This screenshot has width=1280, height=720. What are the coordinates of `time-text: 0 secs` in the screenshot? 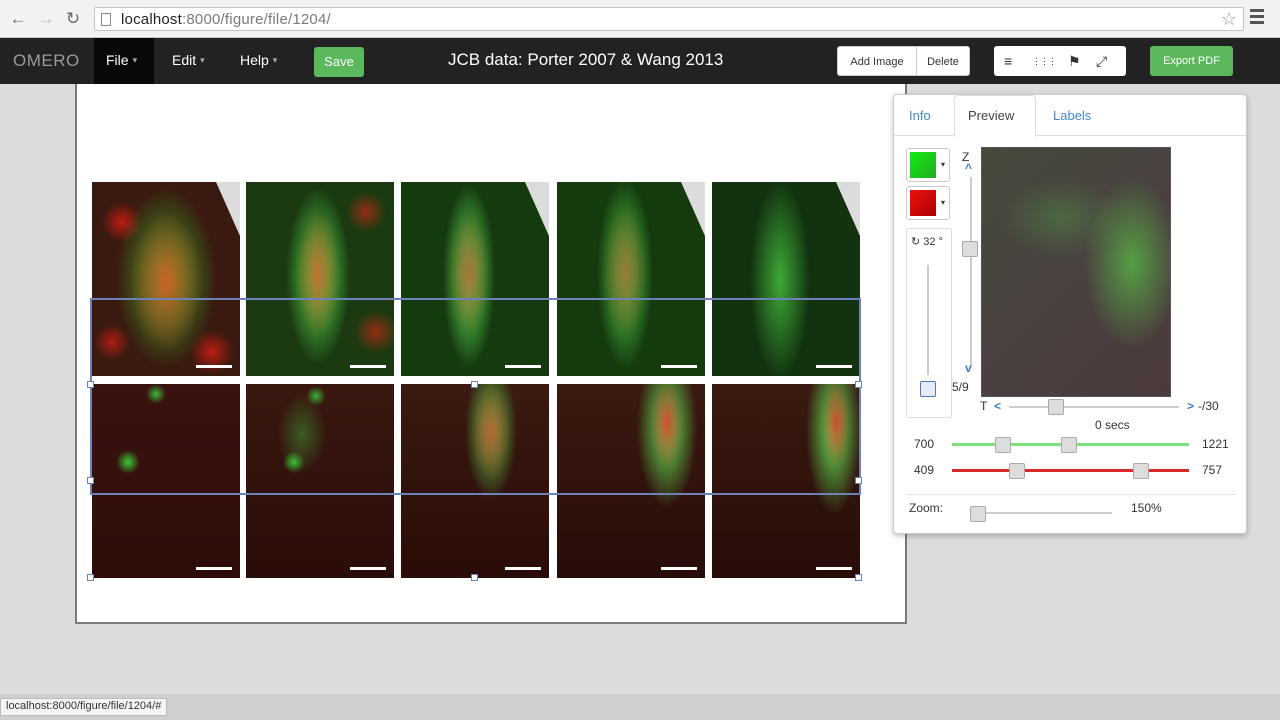 It's located at (1112, 425).